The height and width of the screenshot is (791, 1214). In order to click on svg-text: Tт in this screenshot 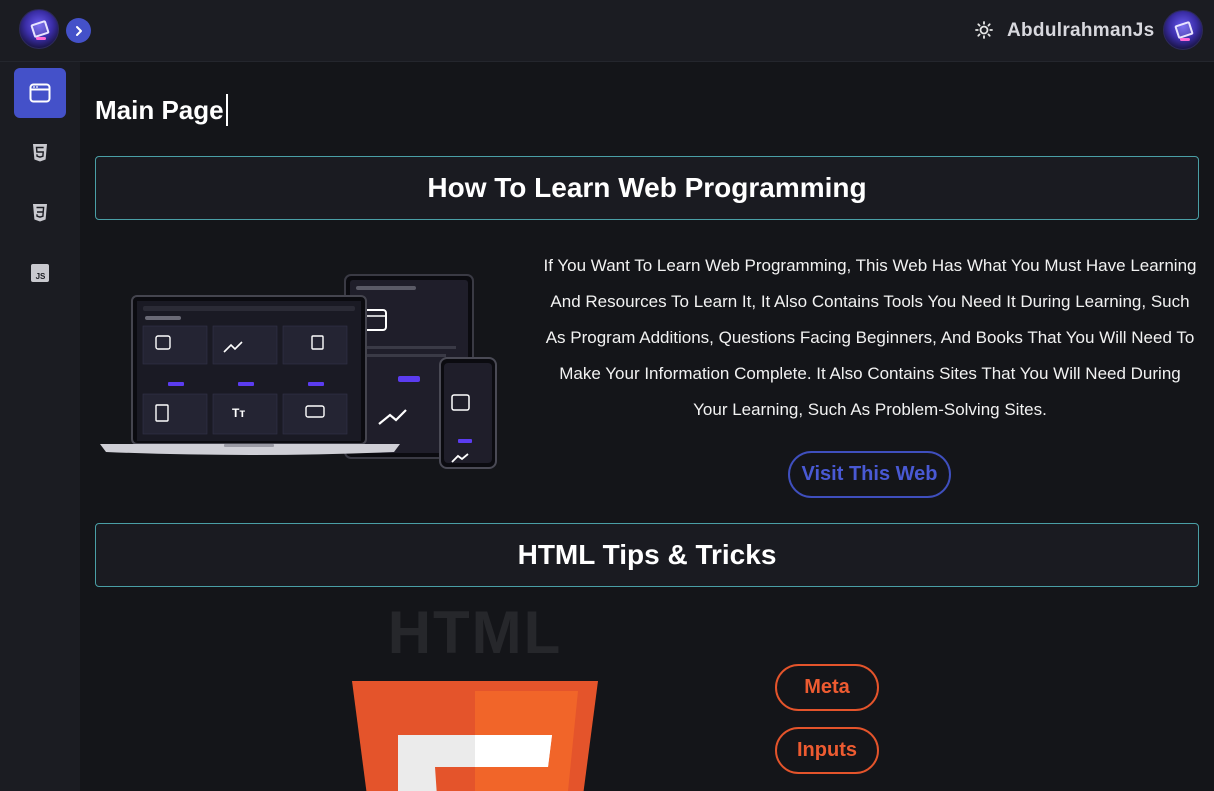, I will do `click(238, 413)`.